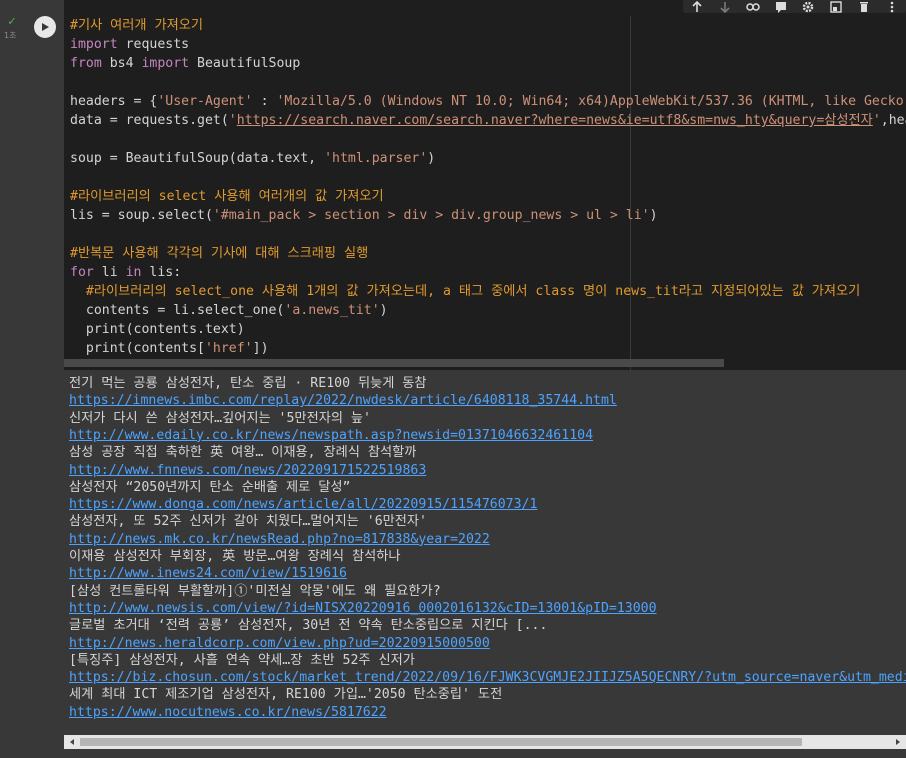 This screenshot has height=758, width=906. Describe the element at coordinates (488, 310) in the screenshot. I see `code-line: contents = li.select_one('a.news_tit')` at that location.